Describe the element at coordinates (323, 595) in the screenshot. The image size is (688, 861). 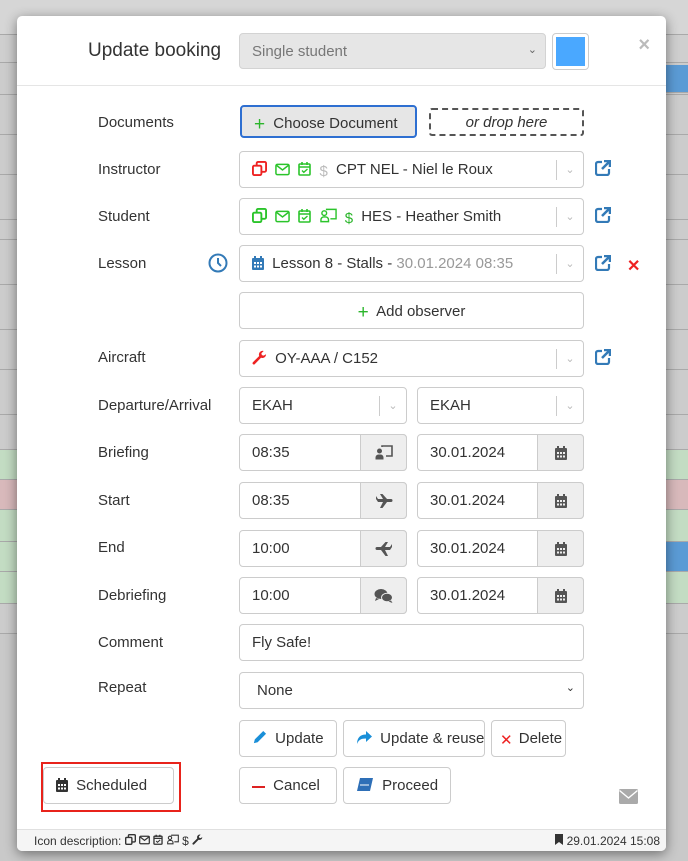
I see `debriefing-time-input: 10:00` at that location.